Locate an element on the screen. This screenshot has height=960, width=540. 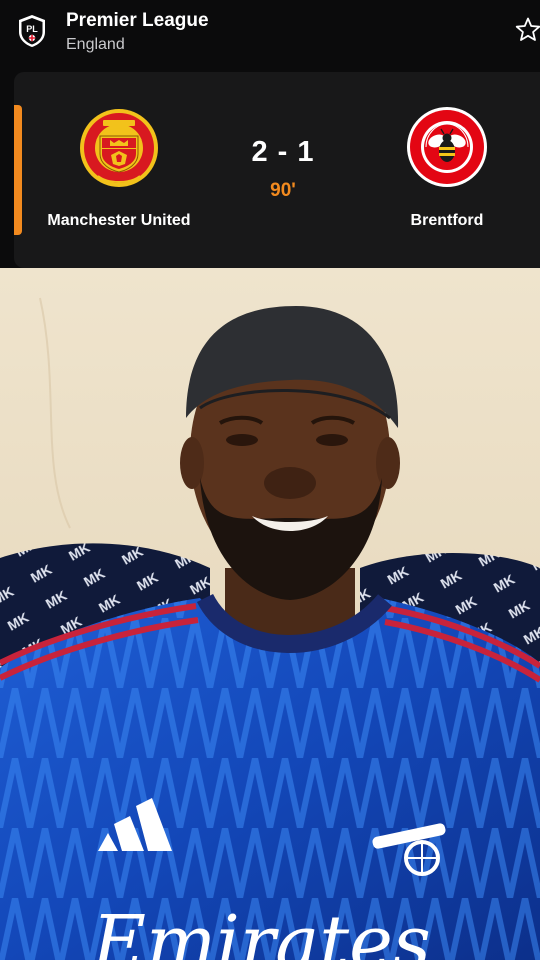
league-country: England is located at coordinates (95, 44).